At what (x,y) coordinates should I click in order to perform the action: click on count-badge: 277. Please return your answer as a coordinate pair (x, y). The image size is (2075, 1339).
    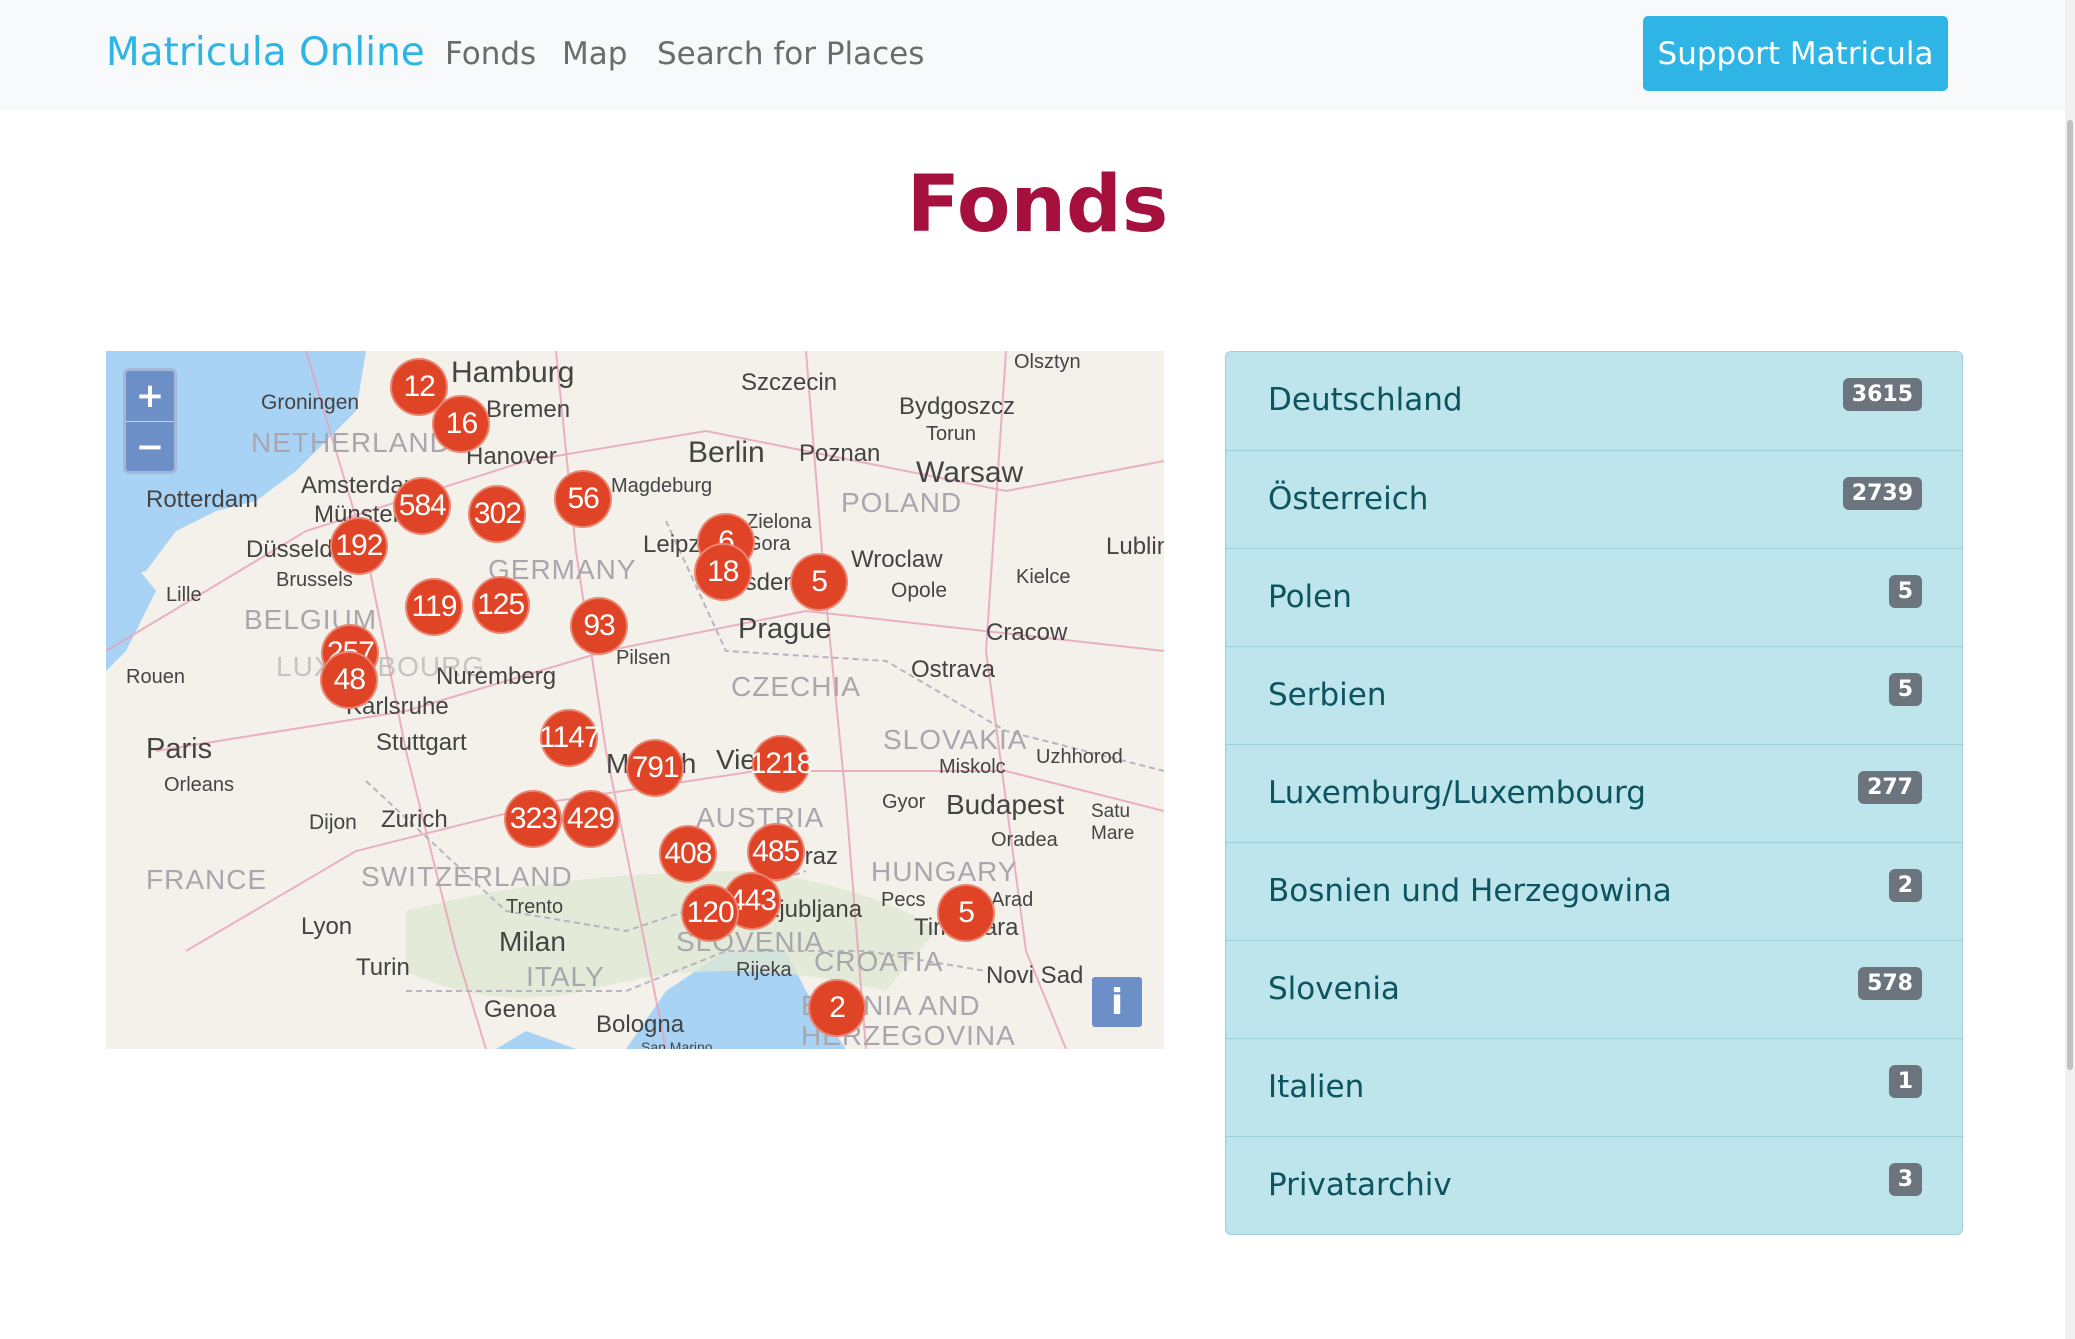
    Looking at the image, I should click on (1890, 787).